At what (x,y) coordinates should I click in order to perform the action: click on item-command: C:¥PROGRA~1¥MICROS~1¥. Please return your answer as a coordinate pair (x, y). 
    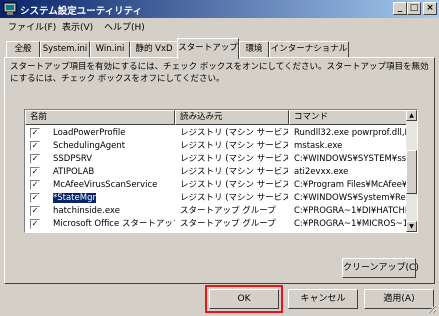
    Looking at the image, I should click on (350, 224).